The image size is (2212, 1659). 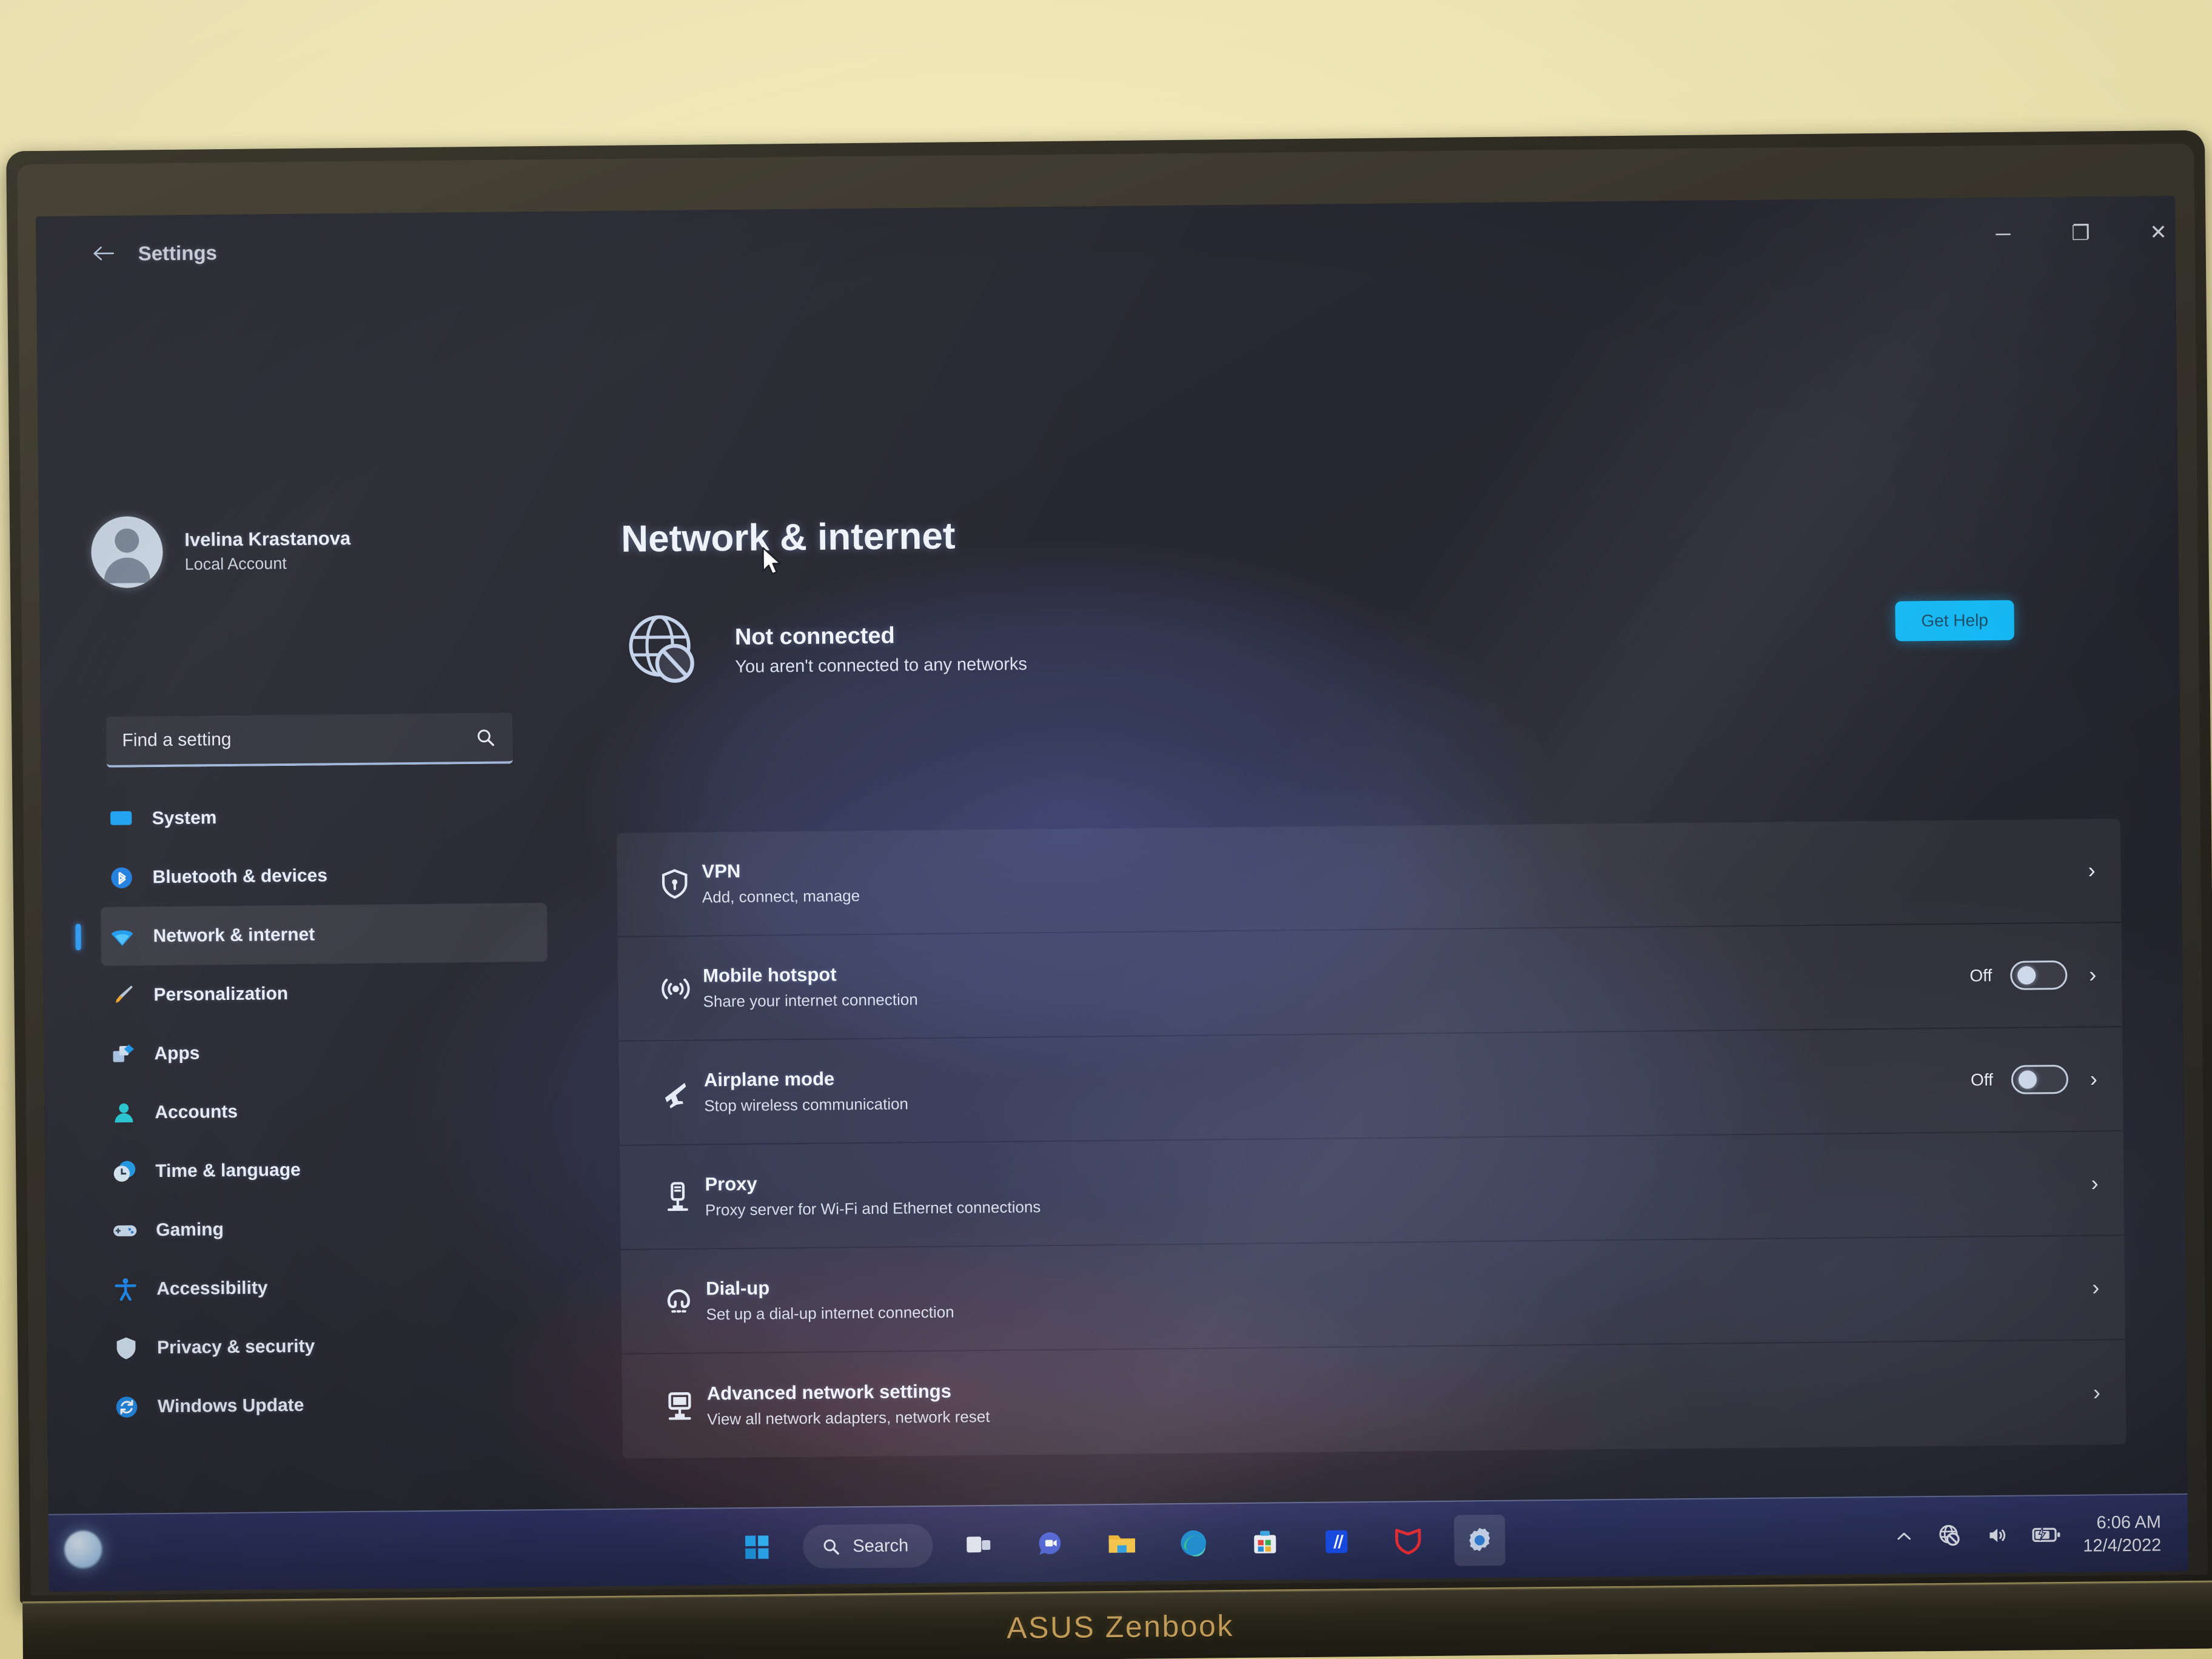 I want to click on mcafee-button, so click(x=1408, y=1541).